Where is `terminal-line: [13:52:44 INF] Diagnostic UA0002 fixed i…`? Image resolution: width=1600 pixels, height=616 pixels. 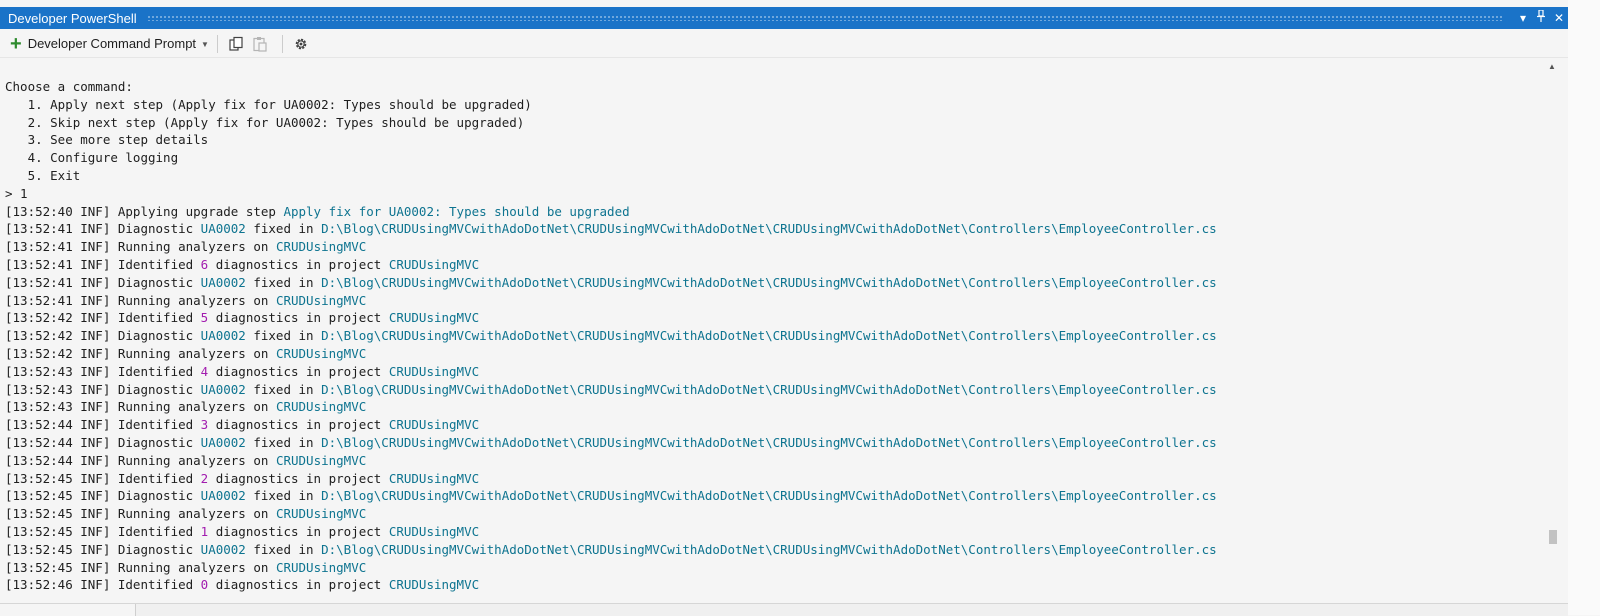 terminal-line: [13:52:44 INF] Diagnostic UA0002 fixed i… is located at coordinates (611, 443).